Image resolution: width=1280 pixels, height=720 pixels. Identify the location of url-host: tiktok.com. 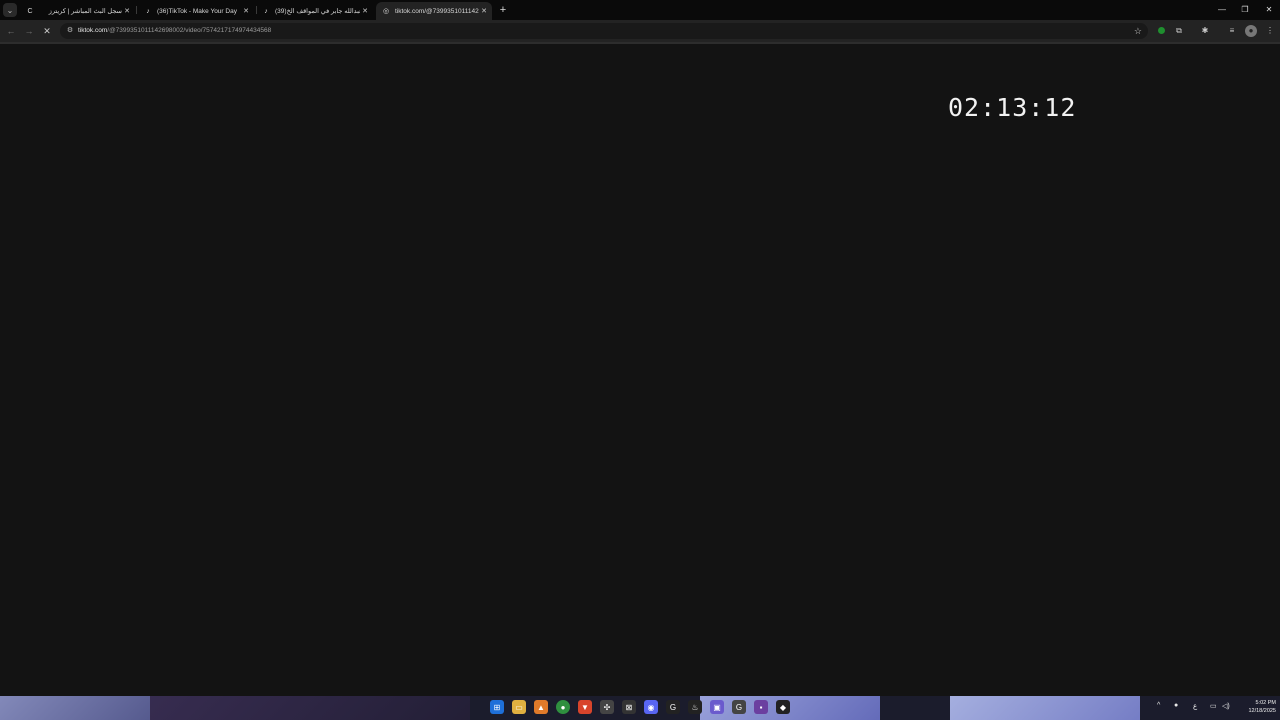
(93, 30).